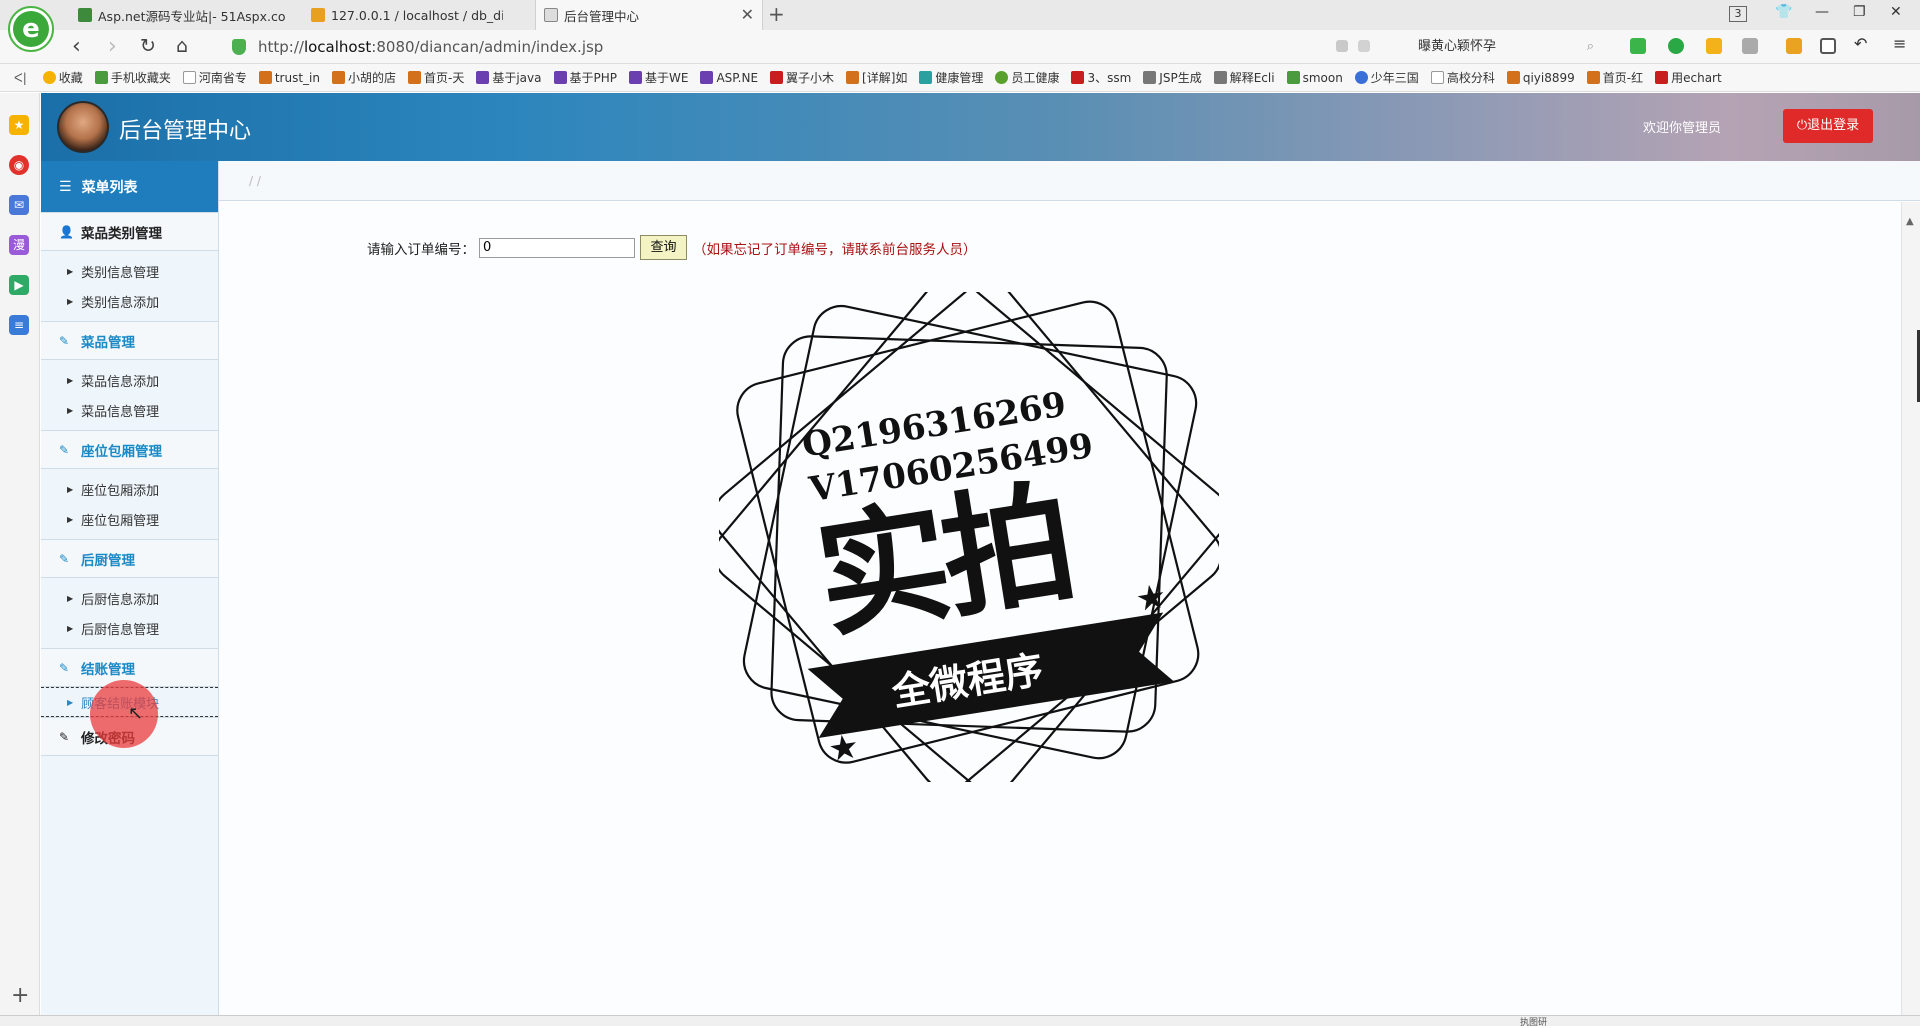 The image size is (1920, 1028). I want to click on sidebar-item-dish-manage: ▶ 菜品信息管理, so click(129, 410).